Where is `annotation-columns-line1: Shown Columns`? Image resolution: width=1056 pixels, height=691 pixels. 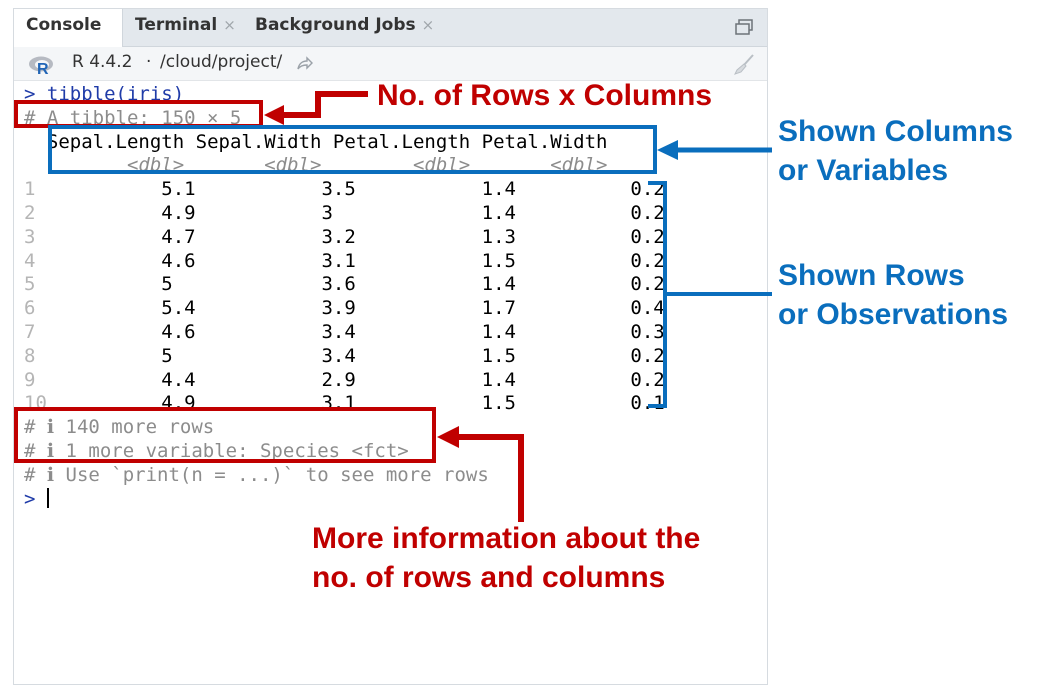 annotation-columns-line1: Shown Columns is located at coordinates (895, 131).